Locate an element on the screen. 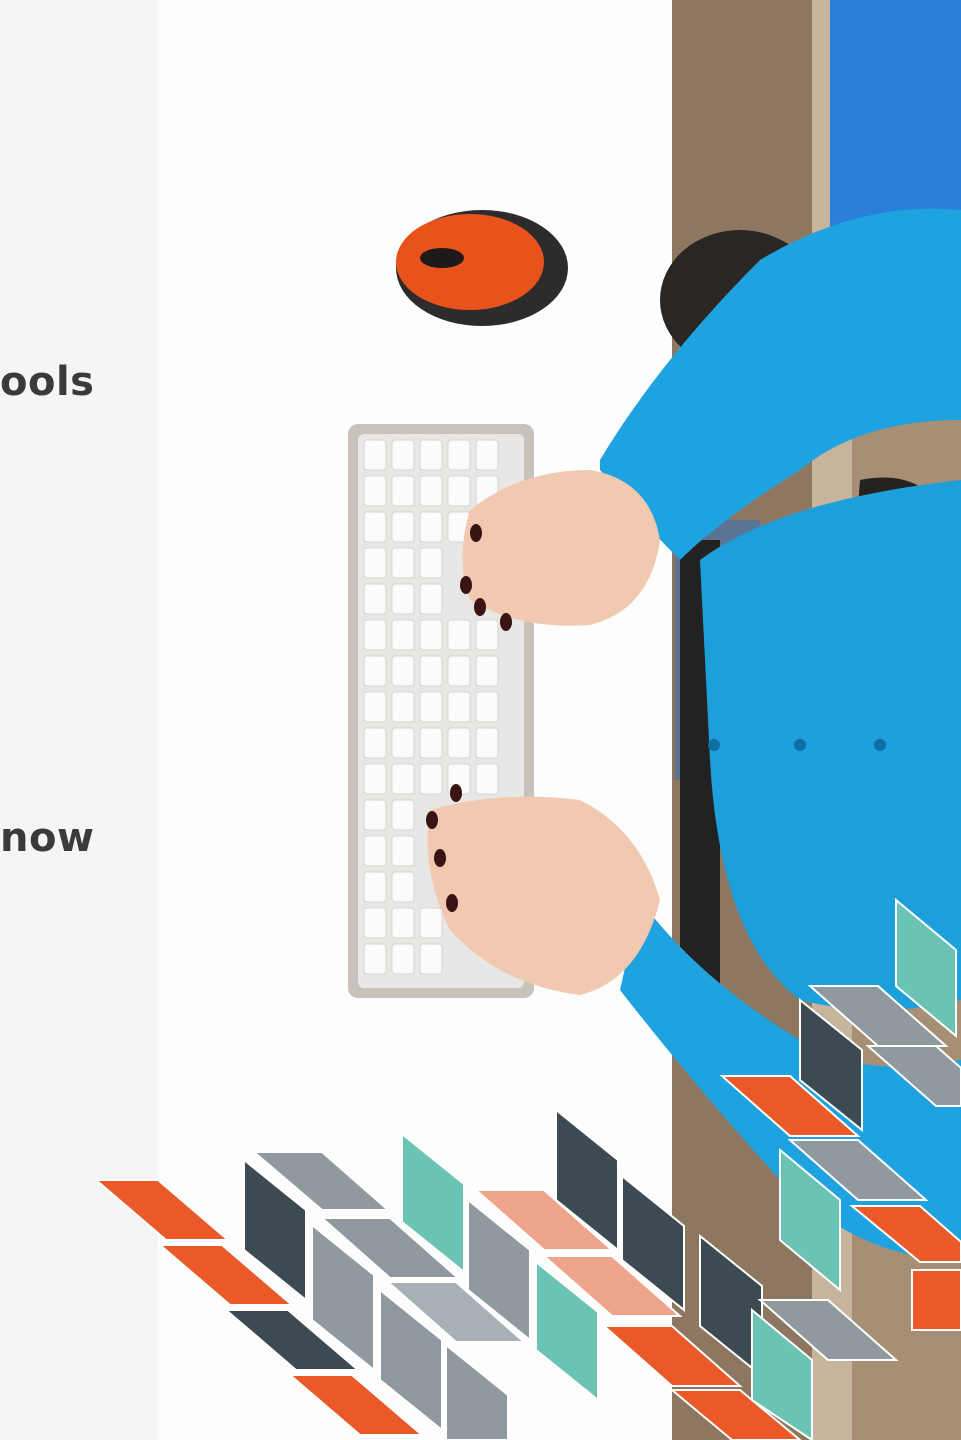 The image size is (961, 1440). cropped-text-line-2: now is located at coordinates (47, 838).